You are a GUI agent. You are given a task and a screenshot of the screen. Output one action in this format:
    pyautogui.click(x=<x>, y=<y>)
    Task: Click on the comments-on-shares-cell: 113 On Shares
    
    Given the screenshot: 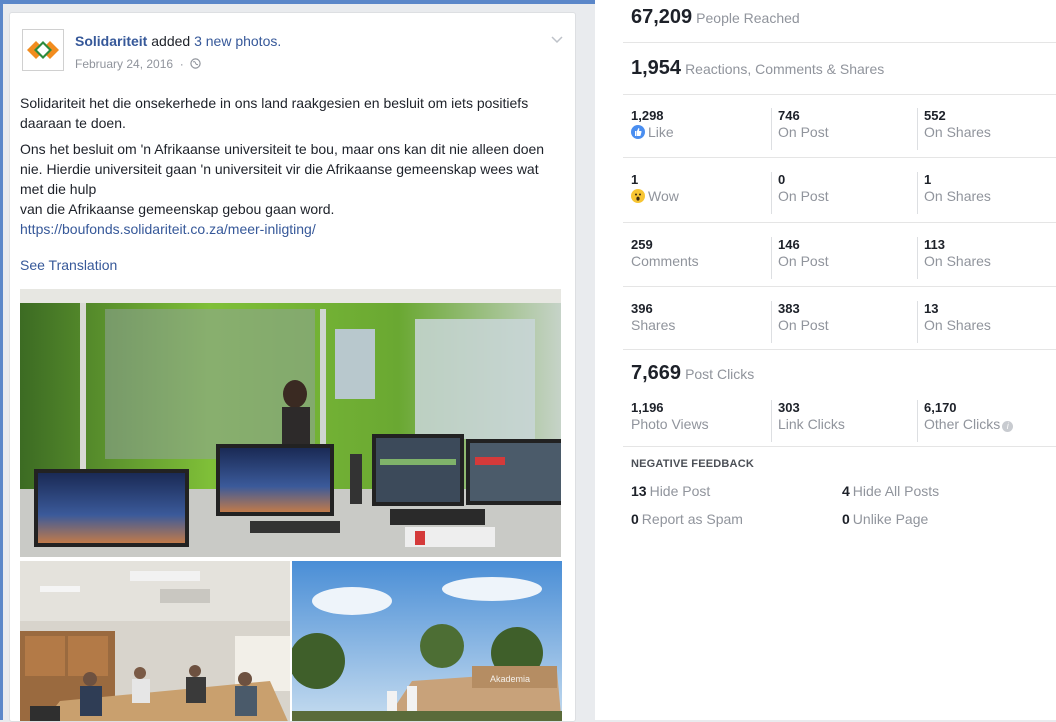 What is the action you would take?
    pyautogui.click(x=985, y=258)
    